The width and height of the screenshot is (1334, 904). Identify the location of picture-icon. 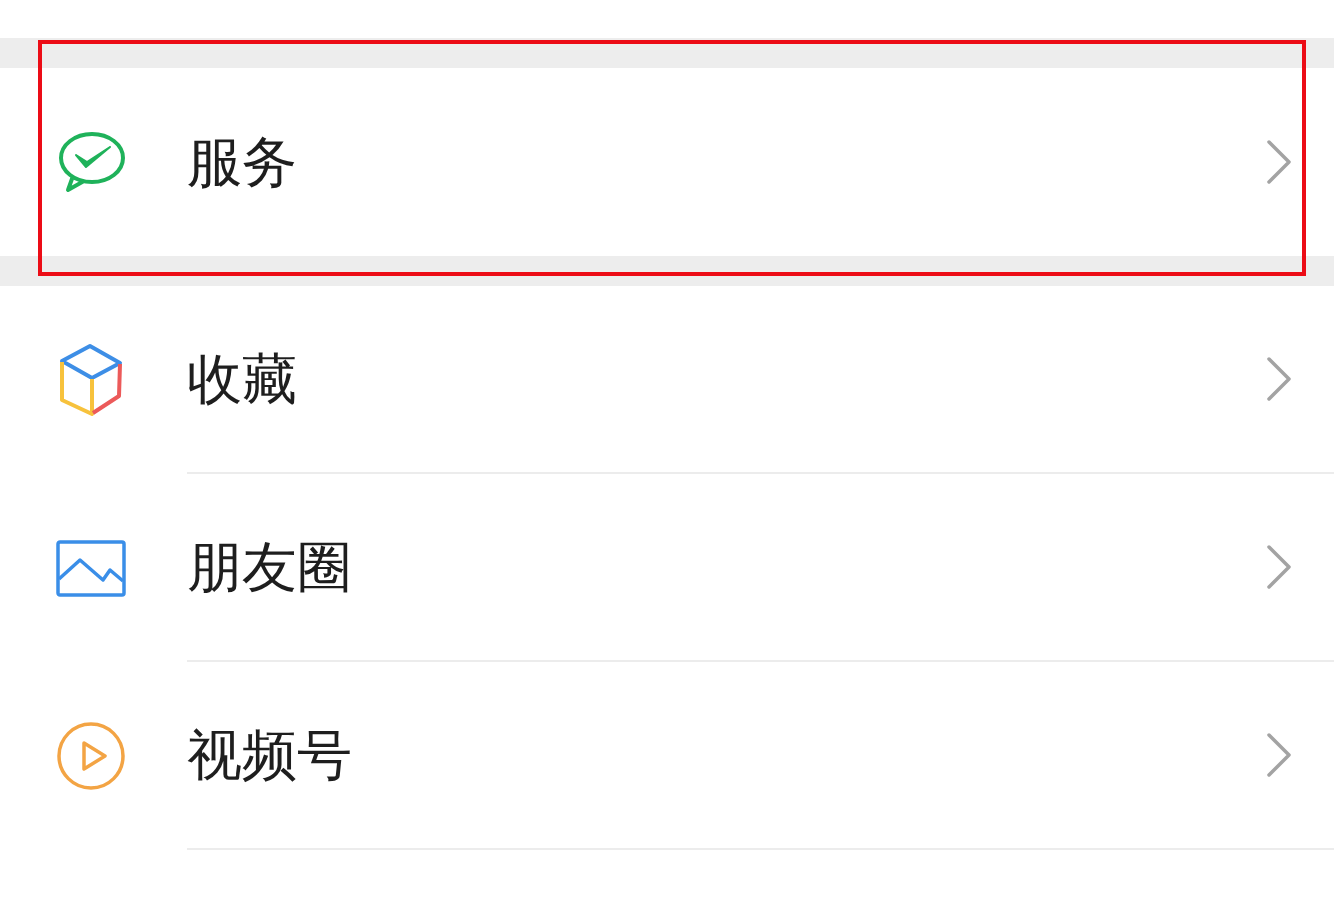
(91, 568).